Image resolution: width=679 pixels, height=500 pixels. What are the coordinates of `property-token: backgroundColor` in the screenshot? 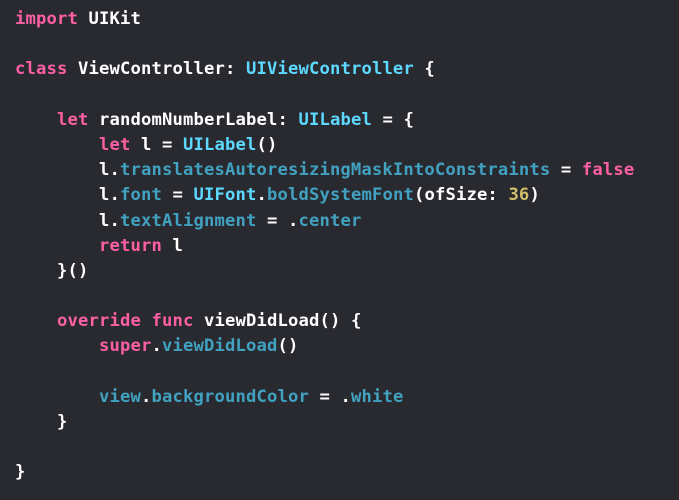 It's located at (230, 396).